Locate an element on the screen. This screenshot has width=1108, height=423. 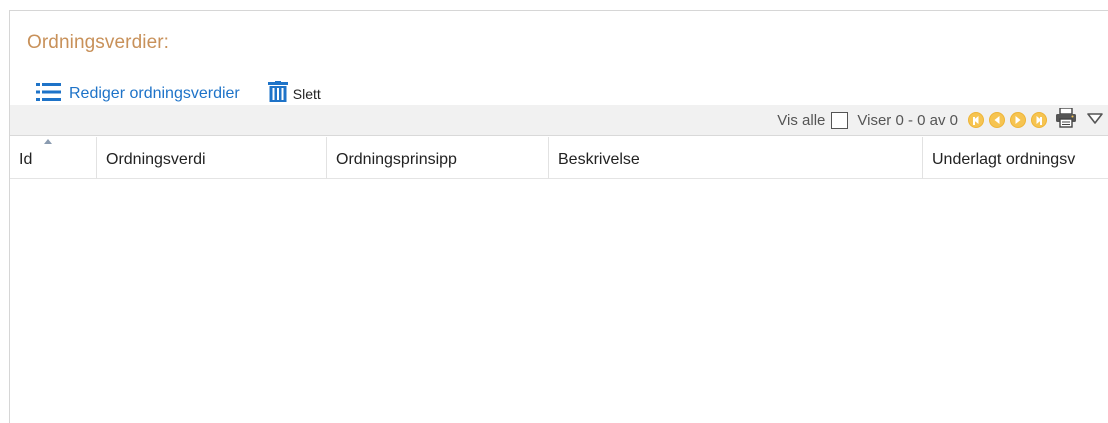
column-header-underlagt: Underlagt ordningsv is located at coordinates (1015, 158).